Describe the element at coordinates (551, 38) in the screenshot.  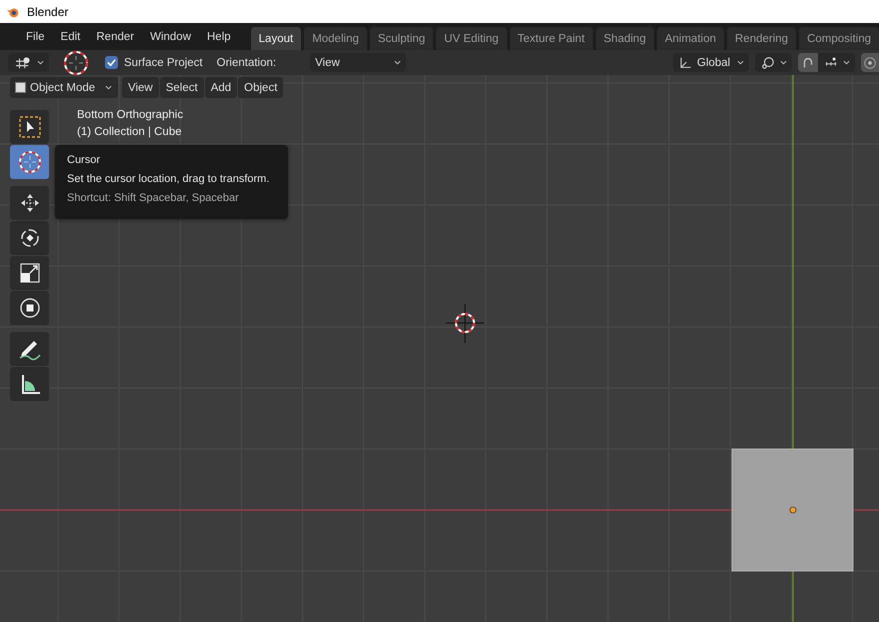
I see `workspace-tab: Texture Paint` at that location.